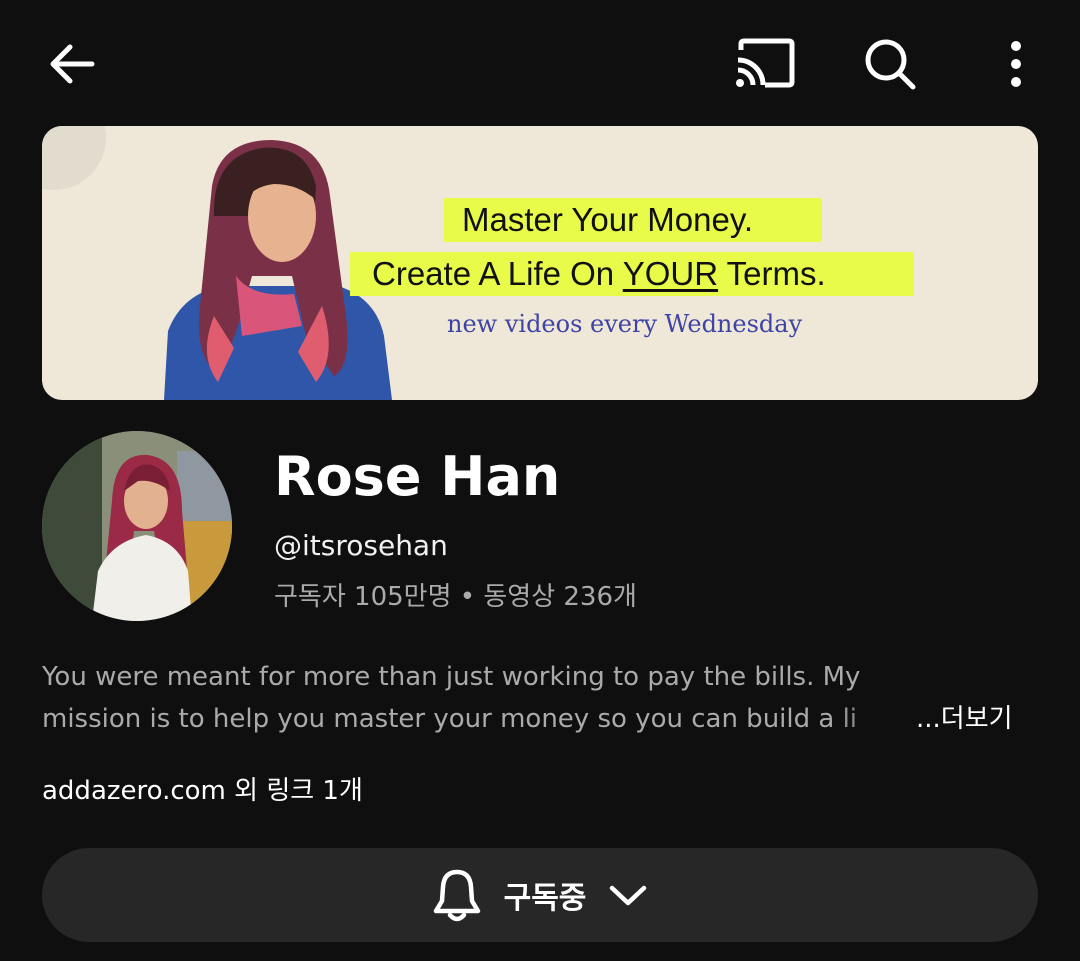 The image size is (1080, 961). I want to click on top-app-bar, so click(540, 63).